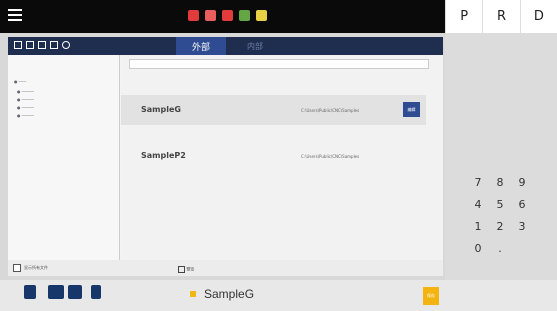 The width and height of the screenshot is (557, 311). What do you see at coordinates (36, 267) in the screenshot?
I see `show-all-label: 显示所有文件` at bounding box center [36, 267].